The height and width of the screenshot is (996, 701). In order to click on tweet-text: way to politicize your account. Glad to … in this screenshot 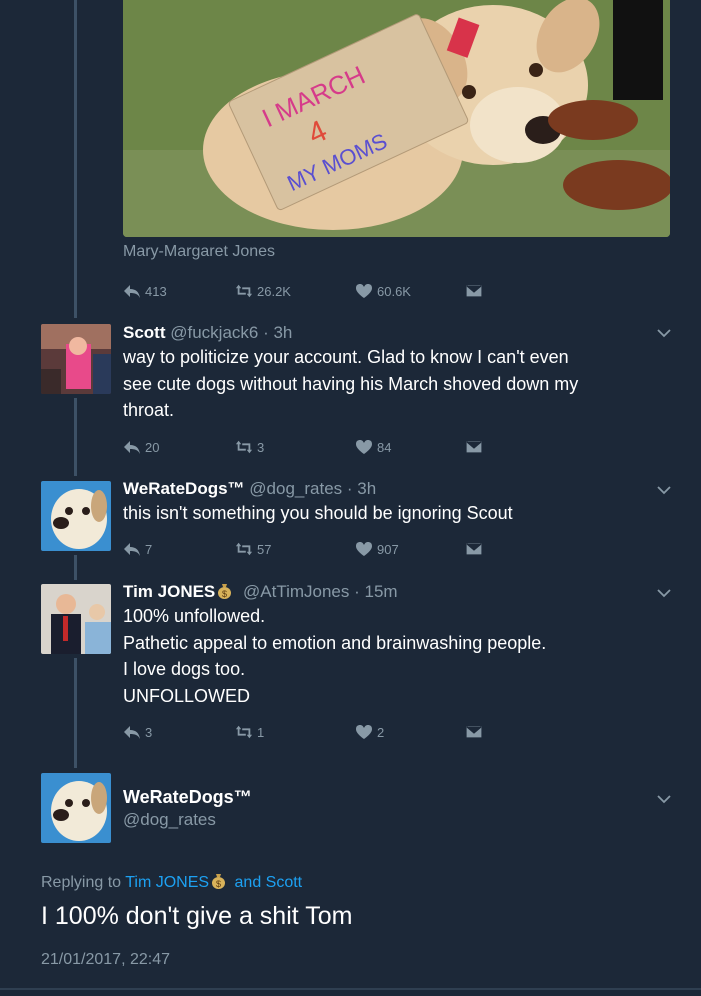, I will do `click(392, 384)`.